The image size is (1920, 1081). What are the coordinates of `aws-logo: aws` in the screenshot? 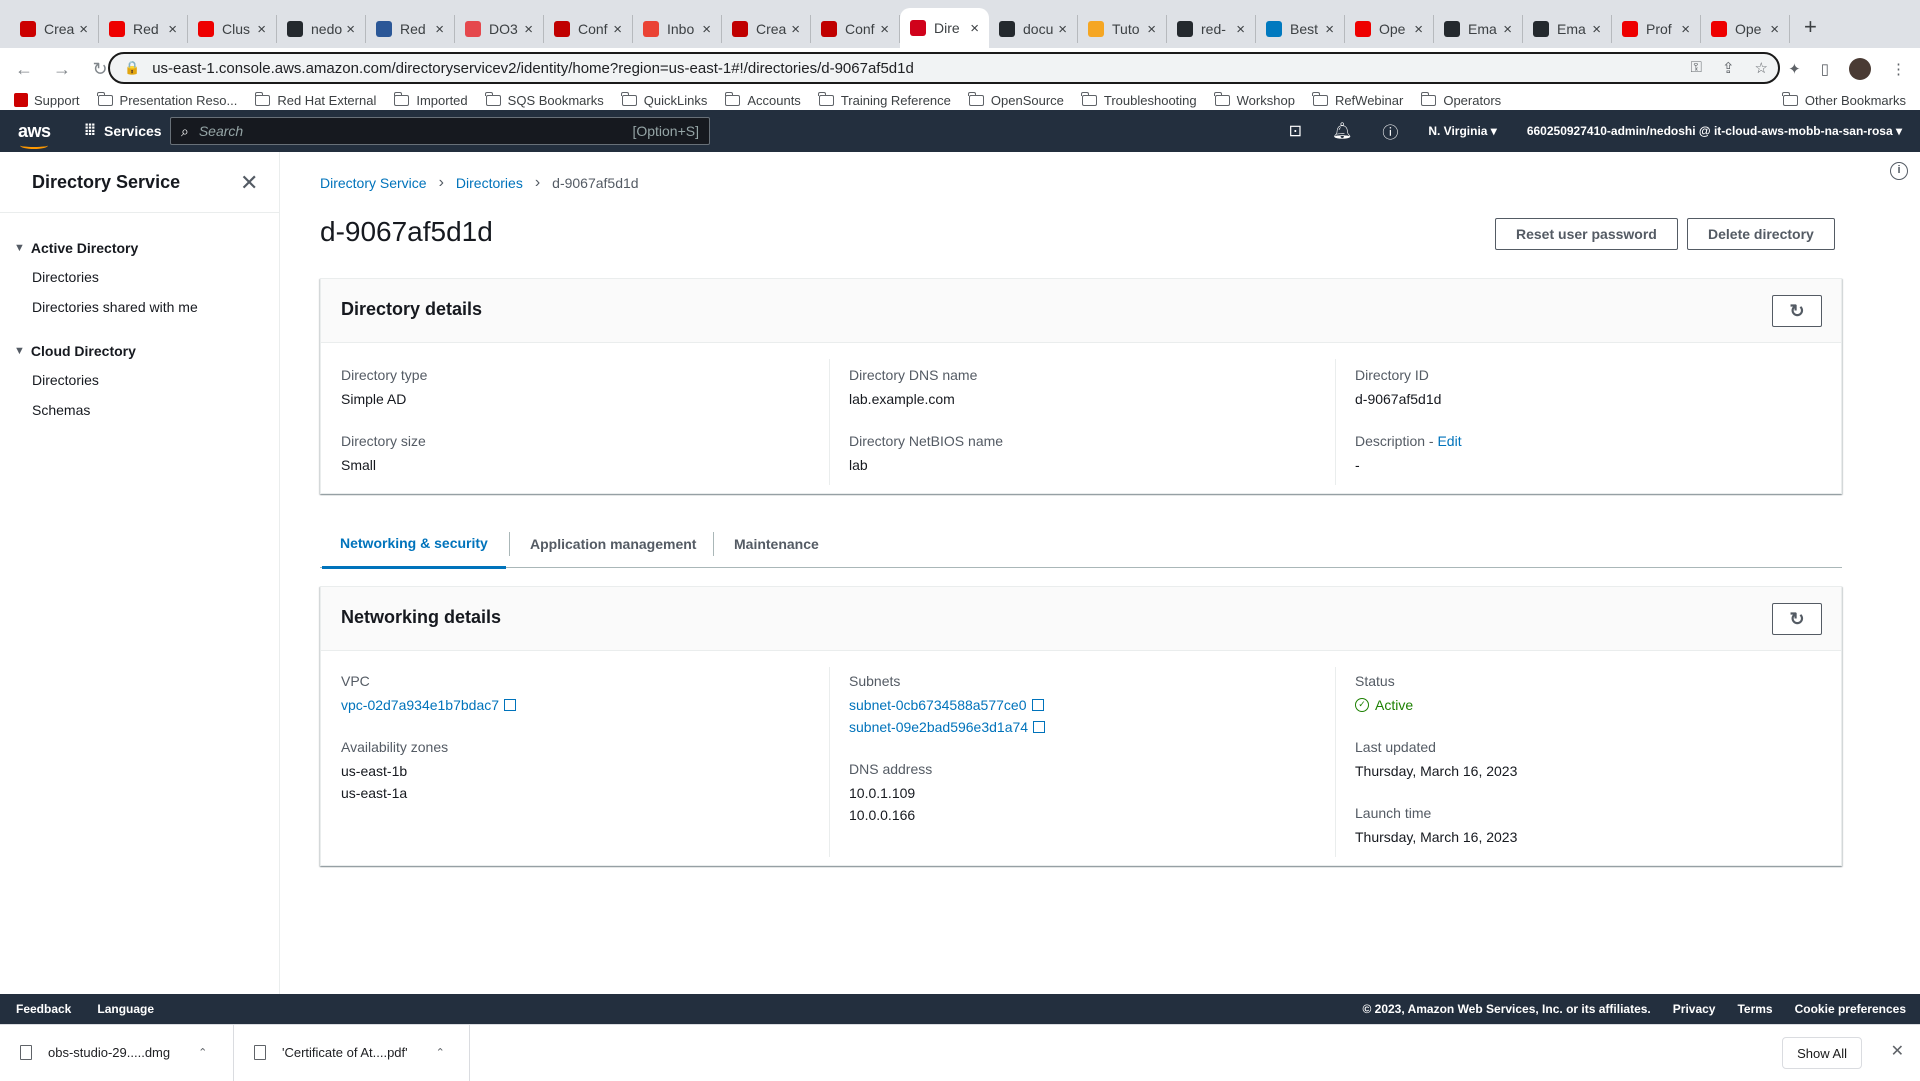 It's located at (34, 135).